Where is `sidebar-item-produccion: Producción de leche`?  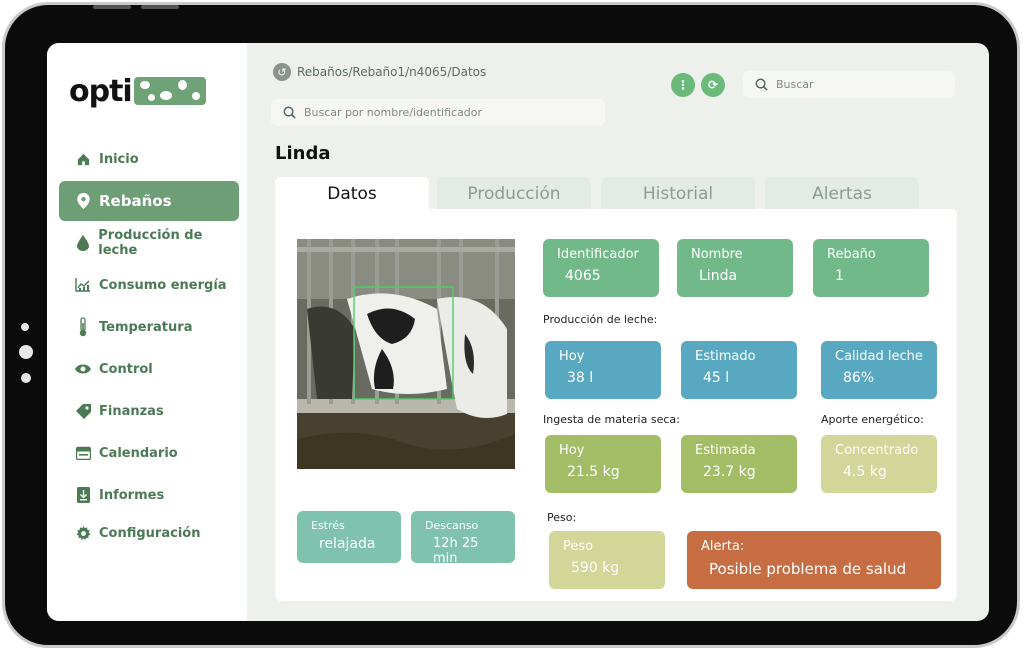
sidebar-item-produccion: Producción de leche is located at coordinates (149, 243).